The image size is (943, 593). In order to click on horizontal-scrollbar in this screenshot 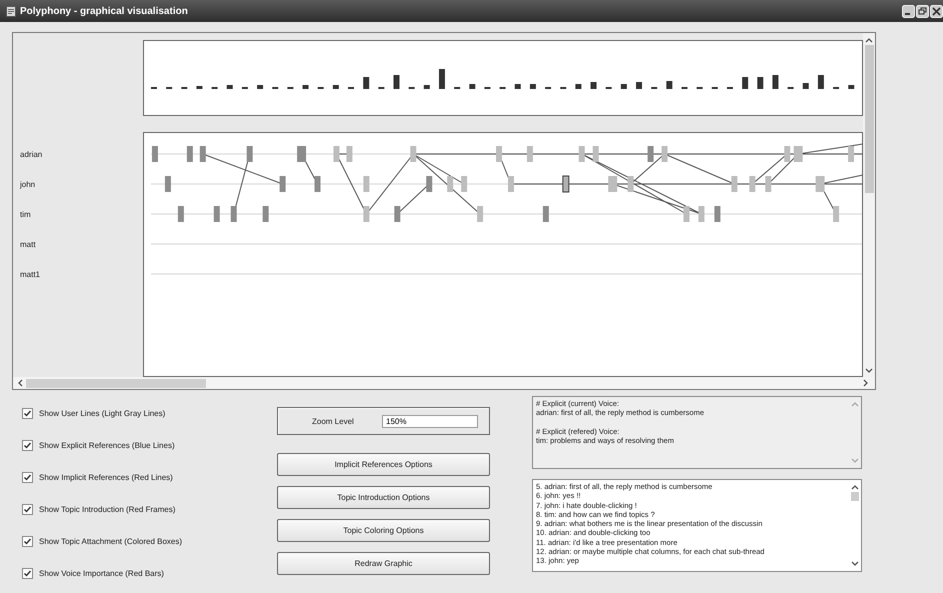, I will do `click(444, 383)`.